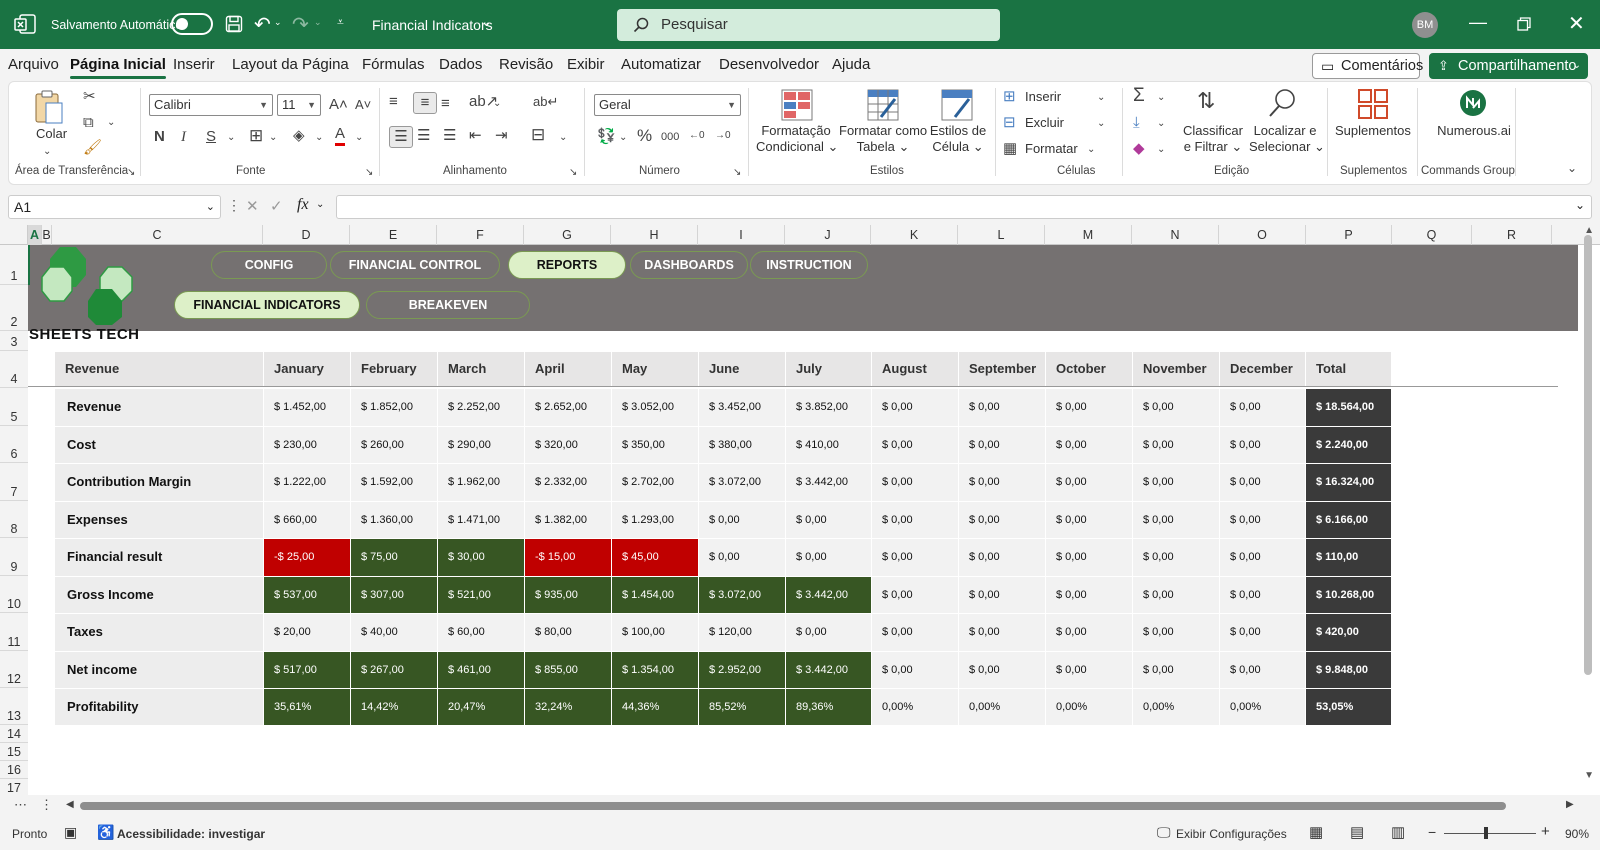  What do you see at coordinates (481, 407) in the screenshot?
I see `table-cell: $ 2.252,00` at bounding box center [481, 407].